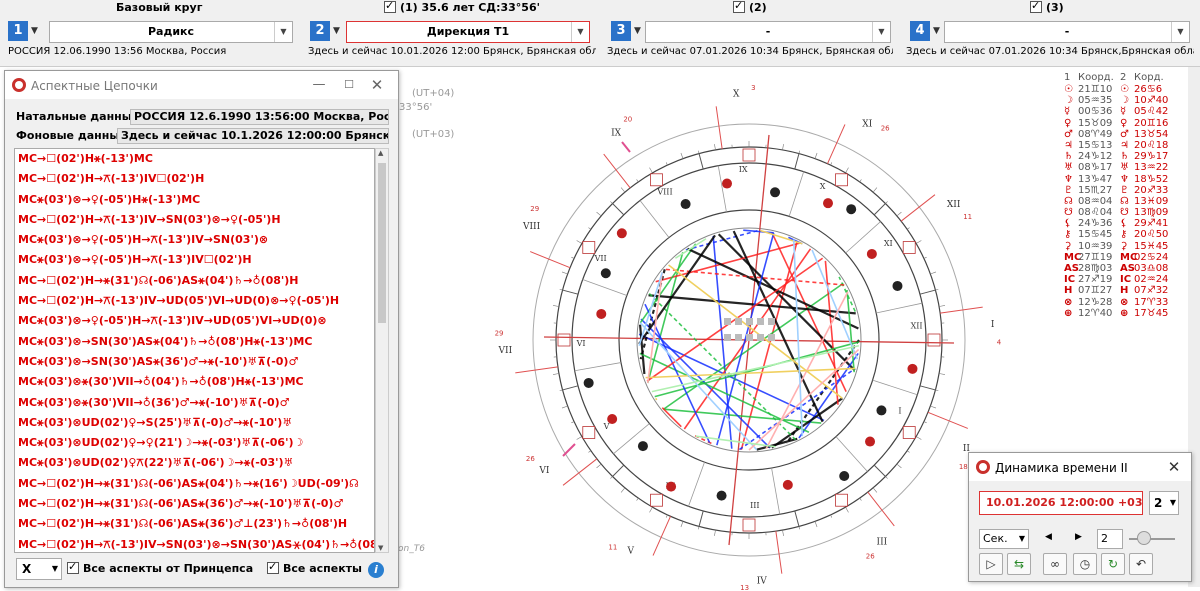 This screenshot has height=591, width=1200. What do you see at coordinates (1048, 537) in the screenshot?
I see `step-back-icon: ◀` at bounding box center [1048, 537].